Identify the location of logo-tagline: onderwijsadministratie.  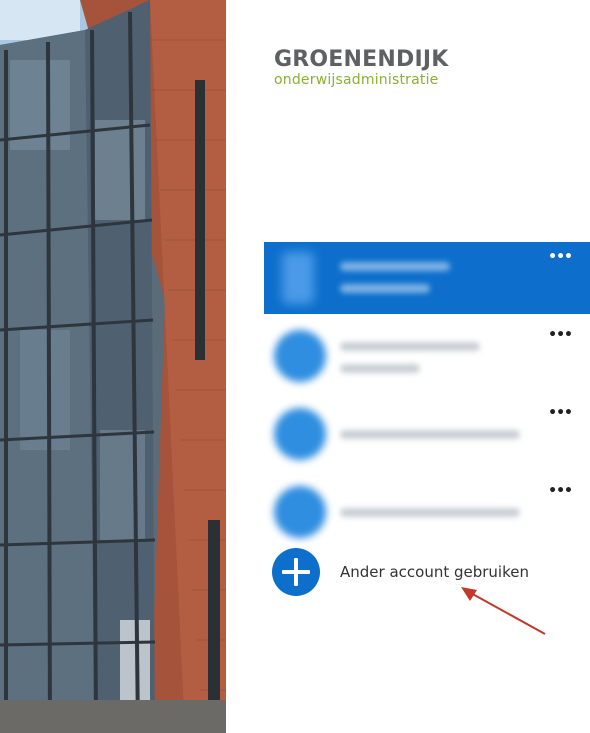
(356, 80).